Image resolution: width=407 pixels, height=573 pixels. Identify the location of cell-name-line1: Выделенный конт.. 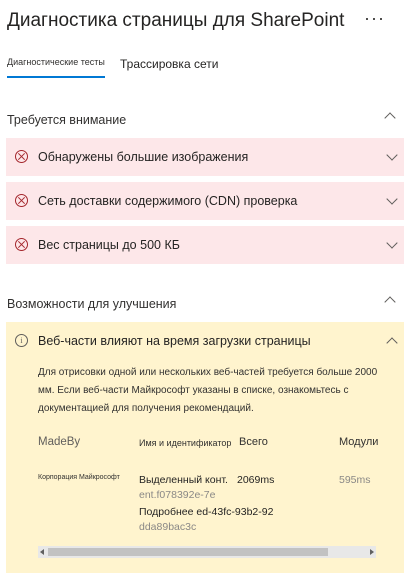
(183, 480).